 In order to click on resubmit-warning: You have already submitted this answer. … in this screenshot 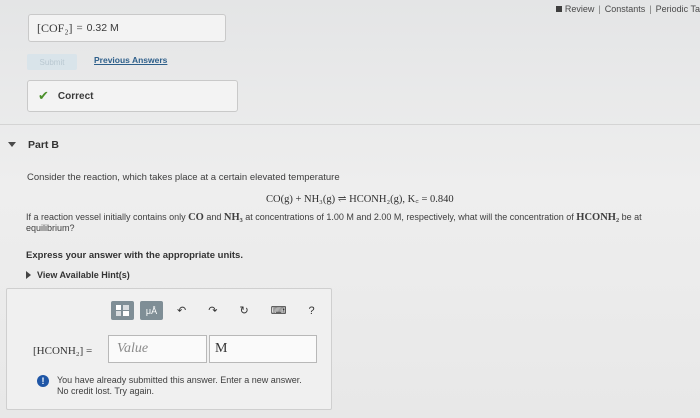, I will do `click(179, 386)`.